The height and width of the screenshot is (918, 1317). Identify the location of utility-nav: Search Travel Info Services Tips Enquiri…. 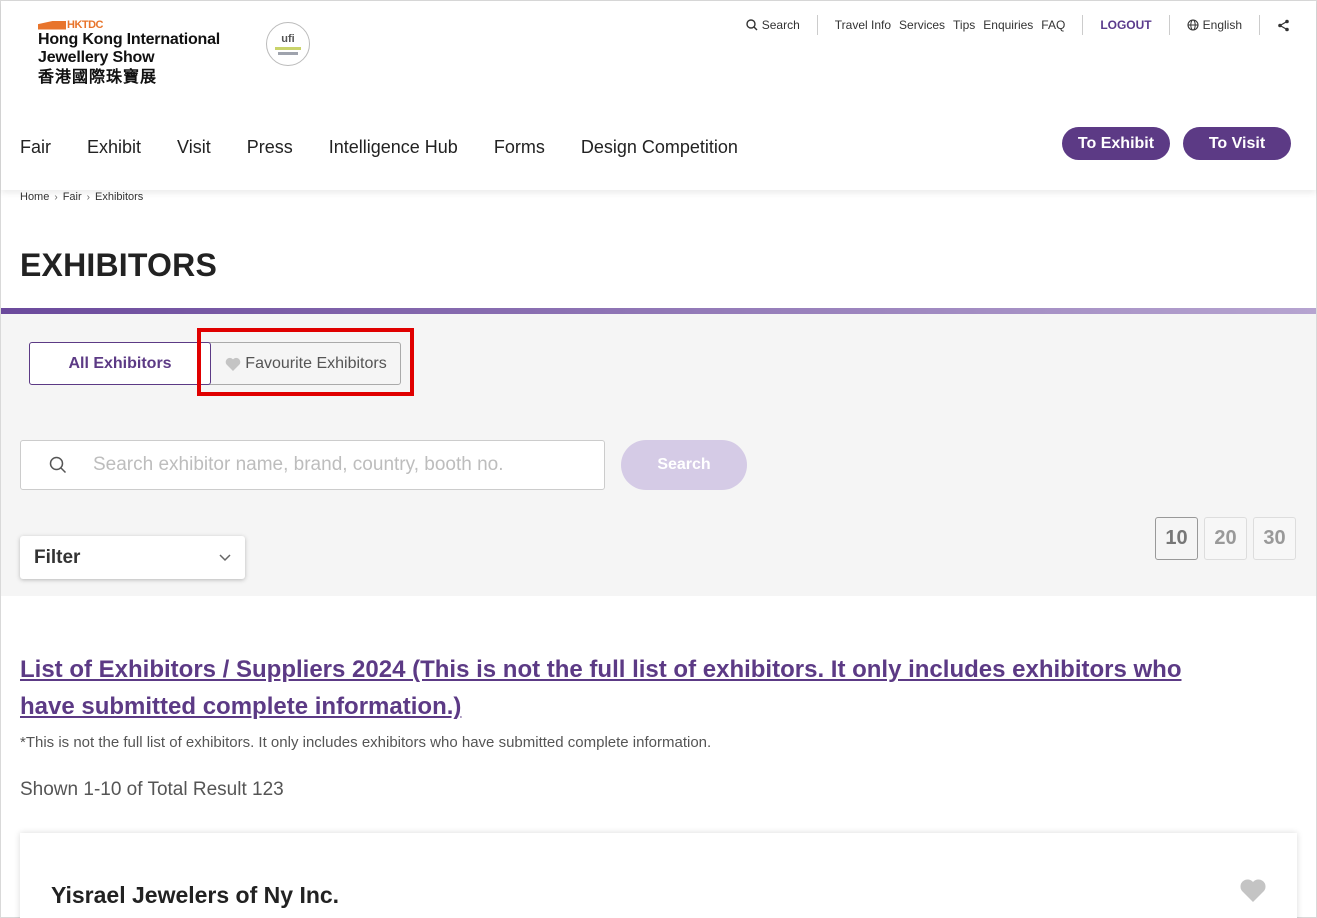
(1018, 25).